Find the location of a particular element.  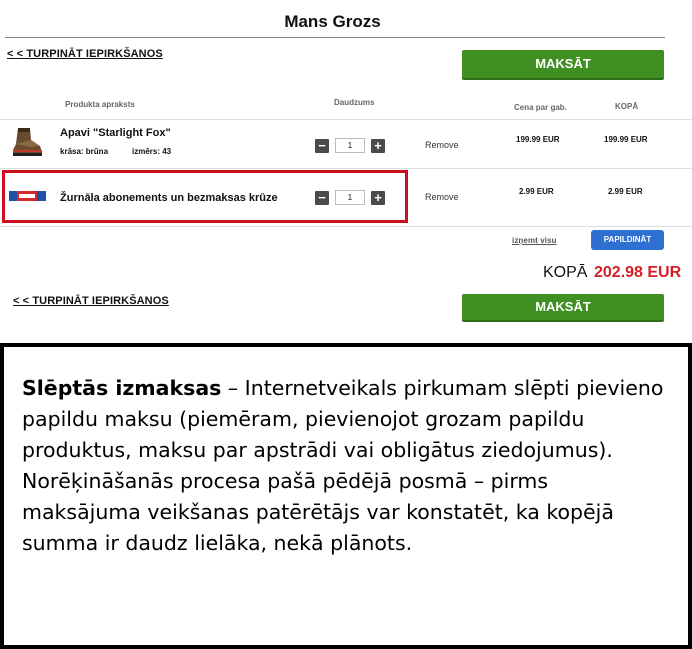

continue-shopping-link-top: < < TURPINĀT IEPIRKŠANOS is located at coordinates (85, 54).